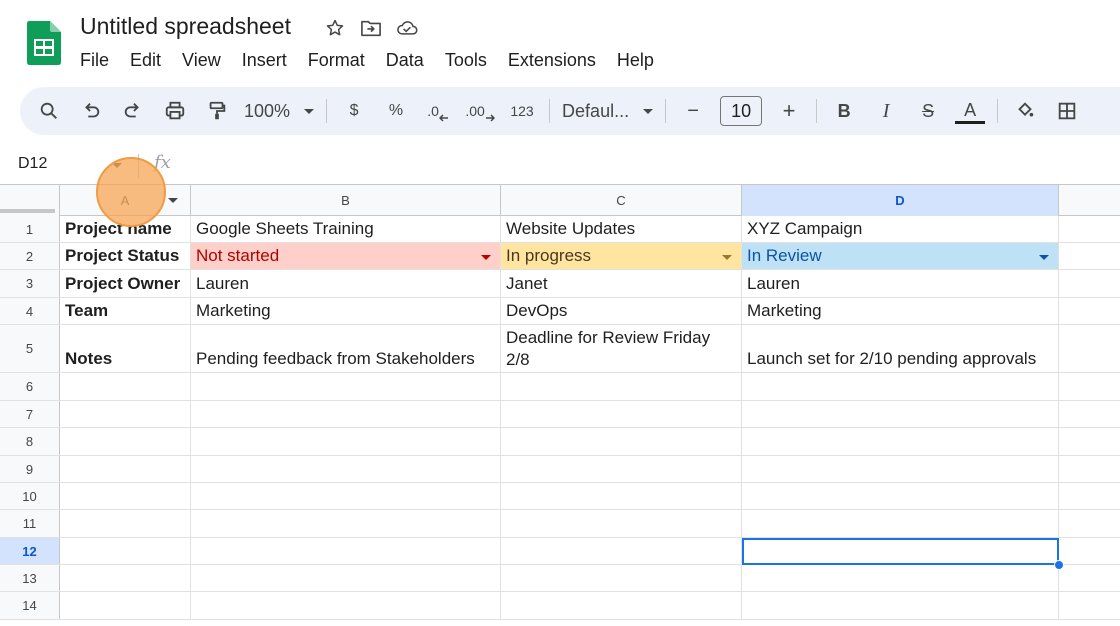 The height and width of the screenshot is (626, 1120). Describe the element at coordinates (91, 111) in the screenshot. I see `undo-icon` at that location.